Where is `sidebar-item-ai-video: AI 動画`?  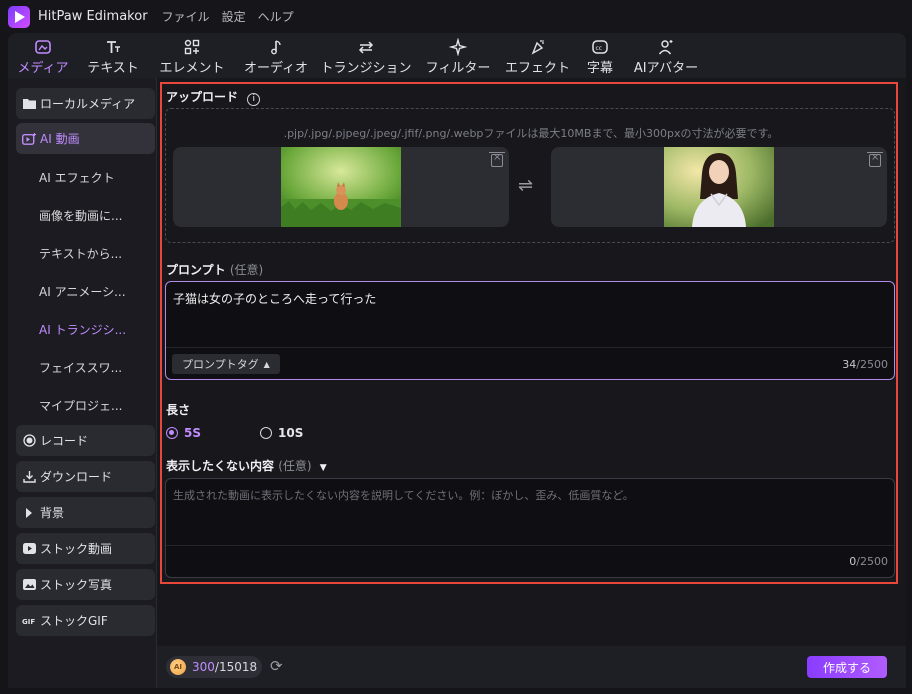
sidebar-item-ai-video: AI 動画 is located at coordinates (85, 138).